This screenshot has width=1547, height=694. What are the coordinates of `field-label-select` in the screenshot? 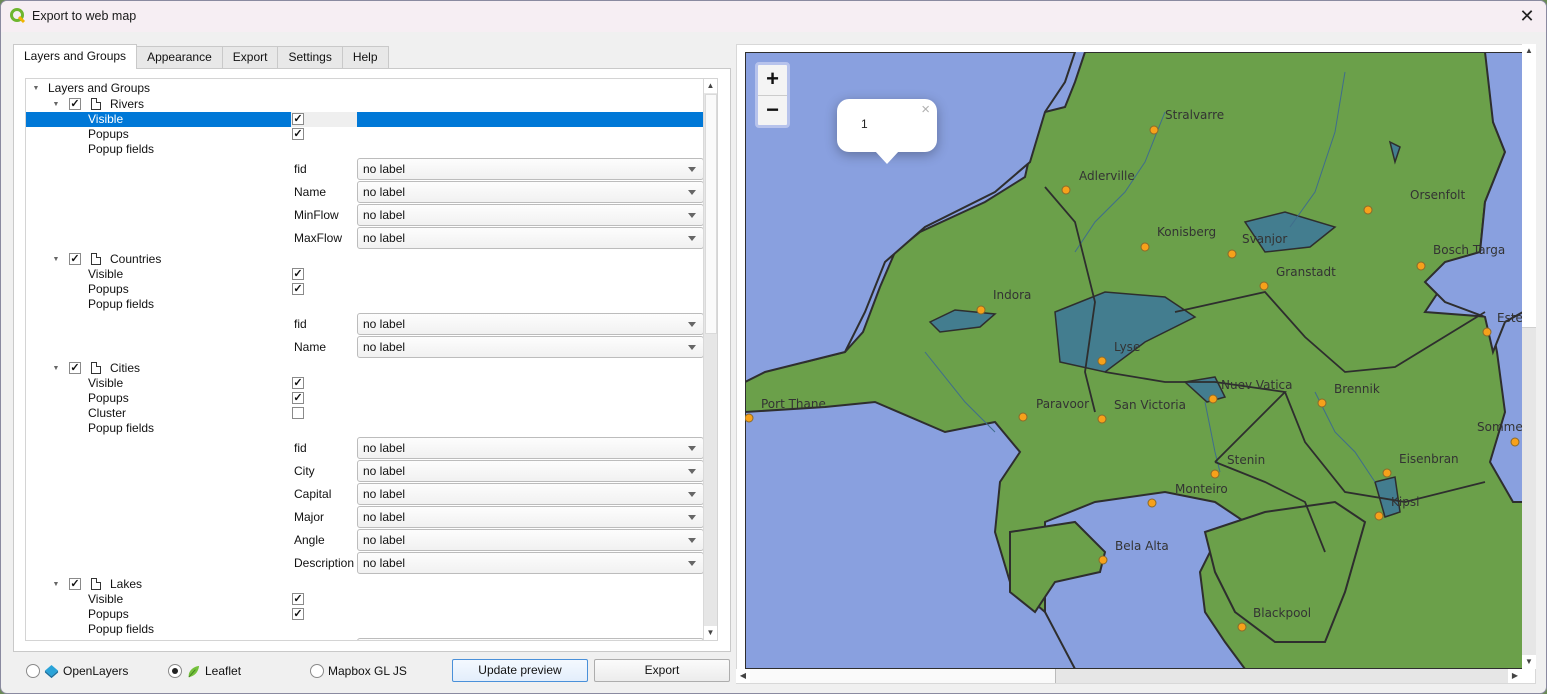 It's located at (530, 639).